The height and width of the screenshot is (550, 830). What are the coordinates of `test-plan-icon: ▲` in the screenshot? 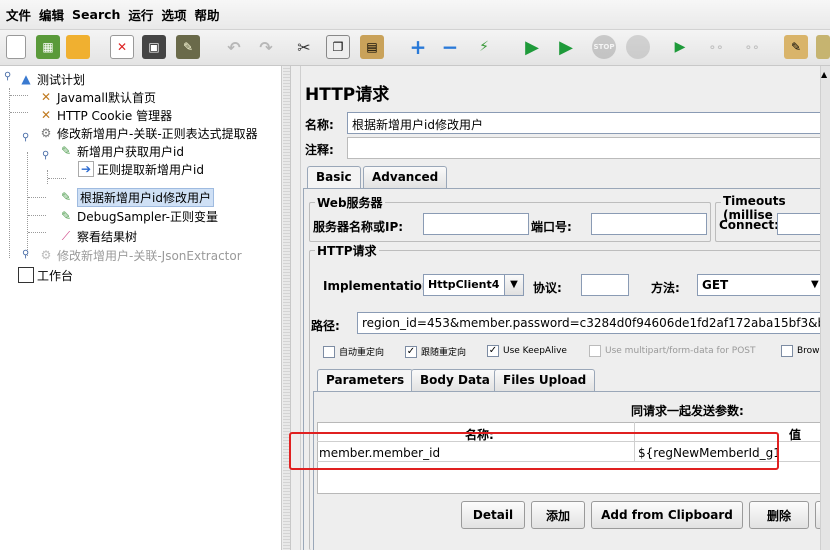 It's located at (26, 79).